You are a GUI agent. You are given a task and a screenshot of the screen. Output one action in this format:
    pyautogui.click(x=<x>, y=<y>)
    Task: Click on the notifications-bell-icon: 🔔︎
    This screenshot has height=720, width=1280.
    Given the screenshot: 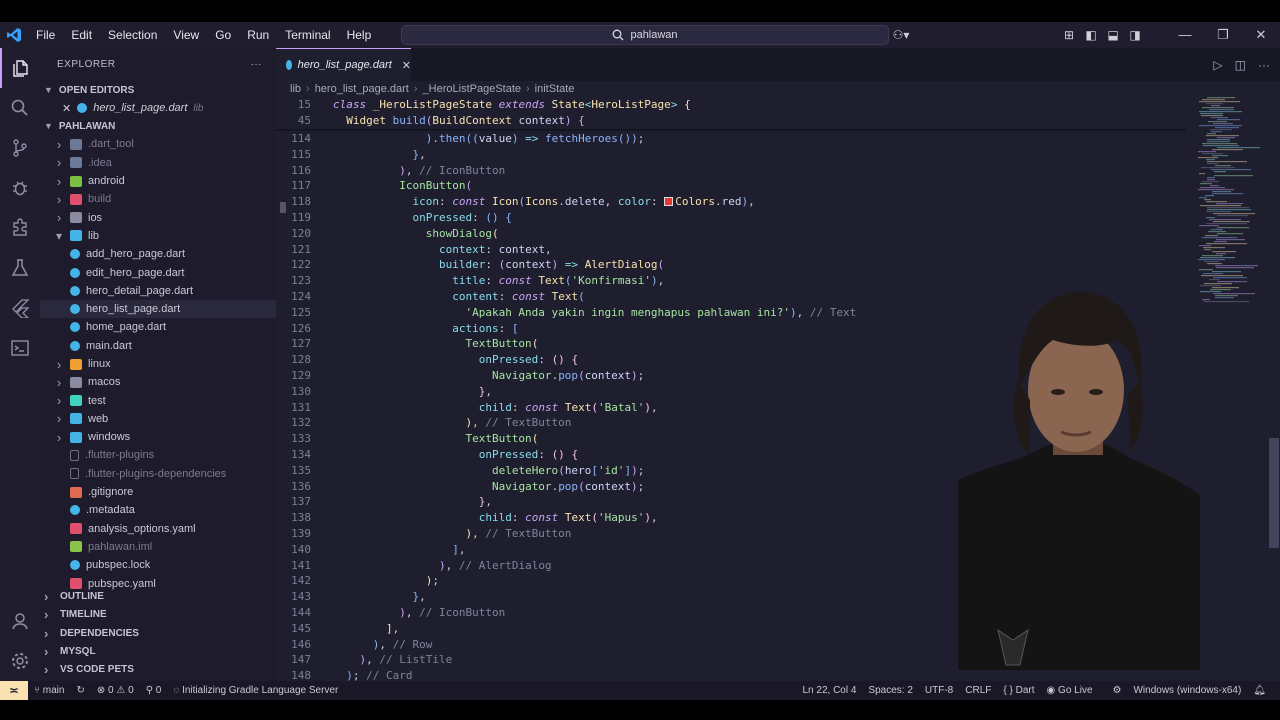 What is the action you would take?
    pyautogui.click(x=1259, y=690)
    